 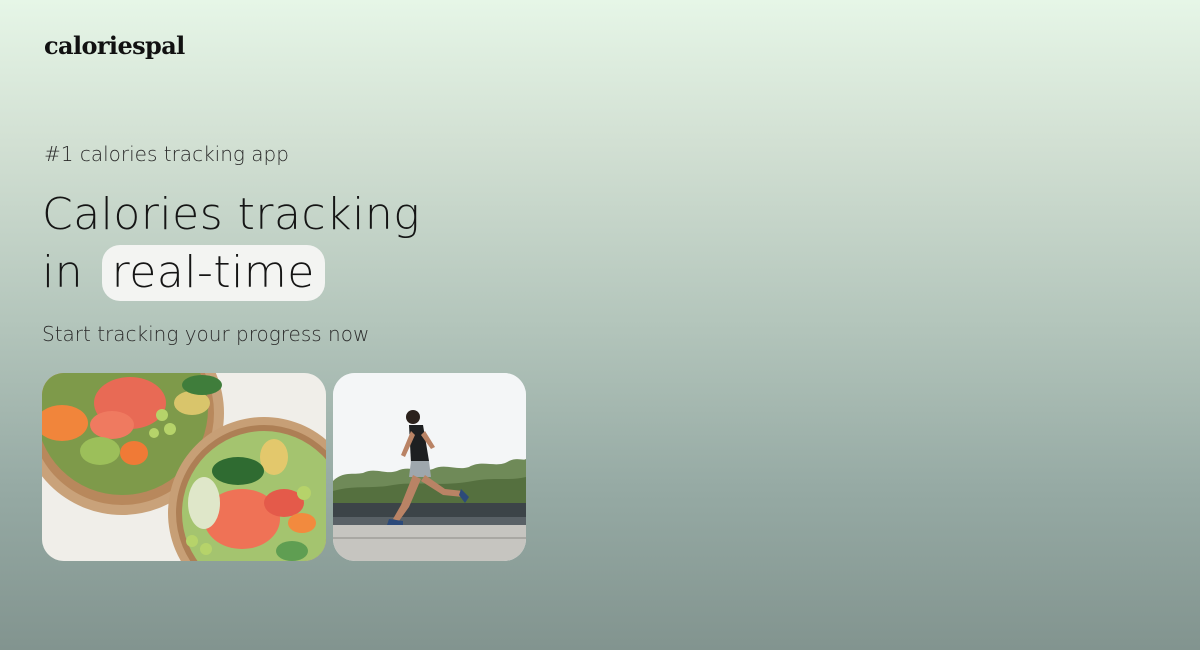 I want to click on hero-headline: Calories tracking in real-time, so click(x=231, y=244).